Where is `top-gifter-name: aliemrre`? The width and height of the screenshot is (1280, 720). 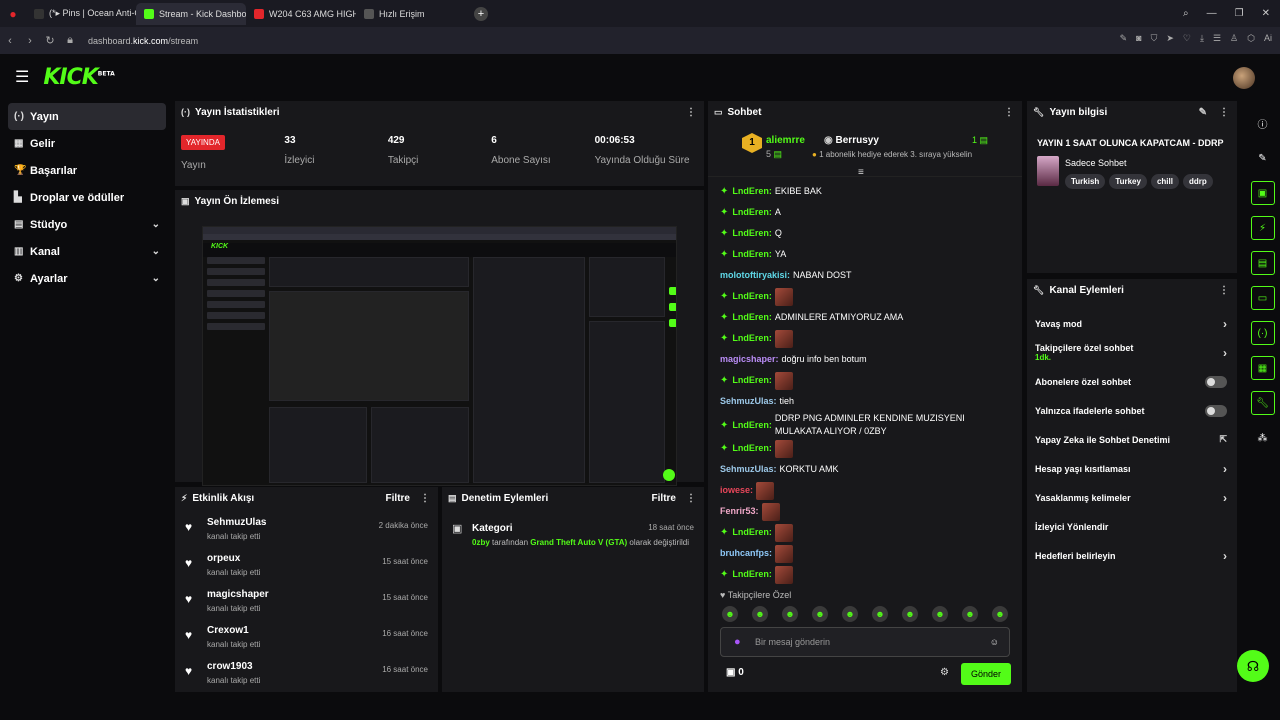
top-gifter-name: aliemrre is located at coordinates (785, 140).